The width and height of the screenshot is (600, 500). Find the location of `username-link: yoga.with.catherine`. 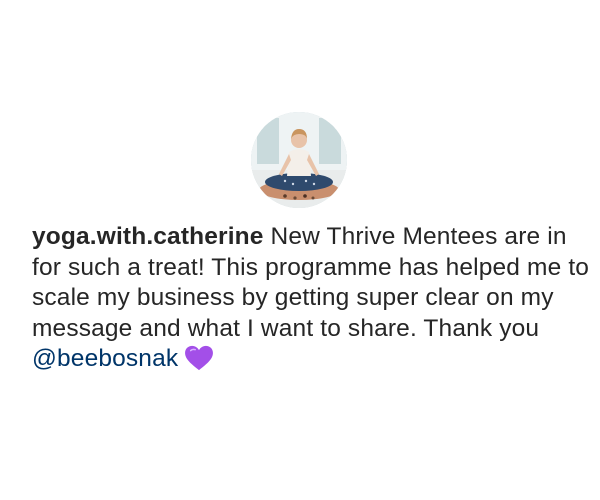

username-link: yoga.with.catherine is located at coordinates (148, 236).